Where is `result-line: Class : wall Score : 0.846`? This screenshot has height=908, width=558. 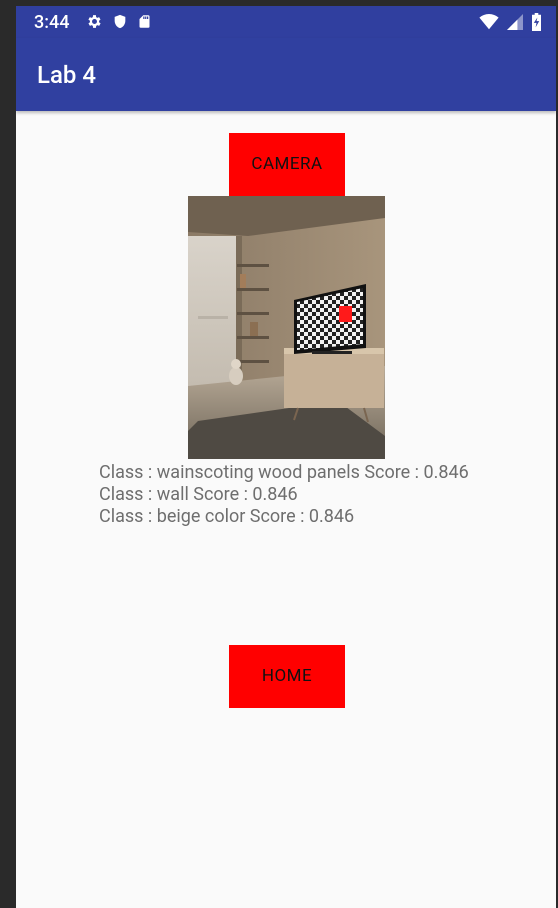 result-line: Class : wall Score : 0.846 is located at coordinates (198, 494).